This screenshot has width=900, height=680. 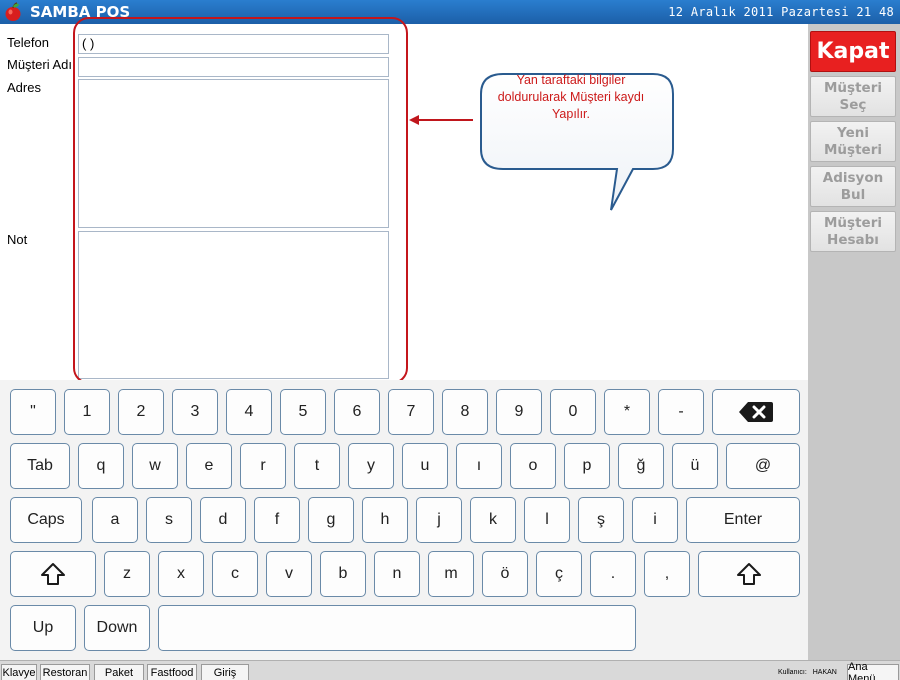 I want to click on key-7: 7, so click(x=411, y=412).